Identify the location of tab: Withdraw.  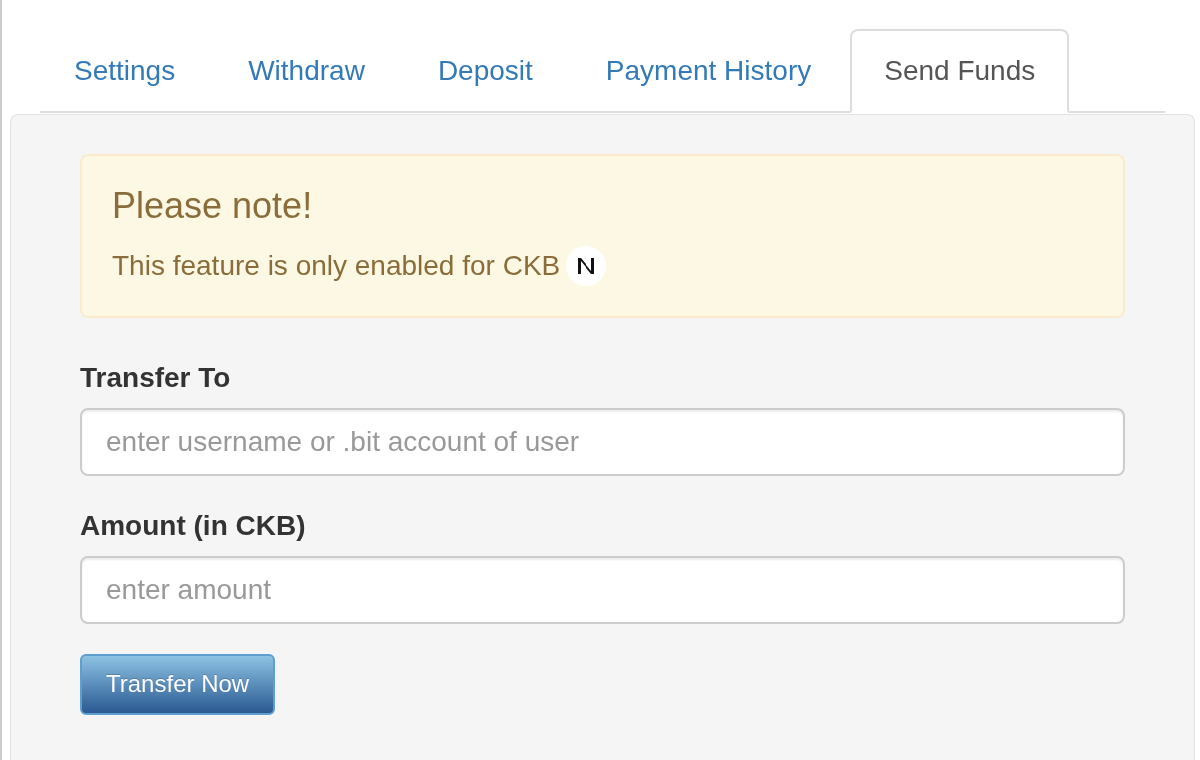
(306, 71).